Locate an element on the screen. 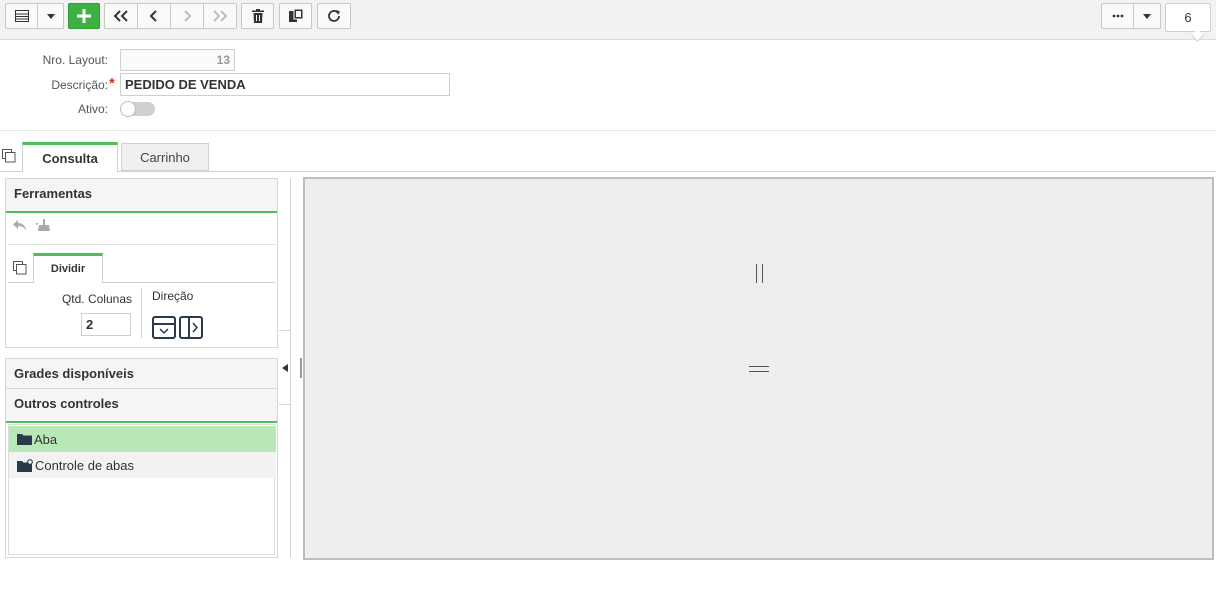  list-item-controle-de-abas: Controle de abas is located at coordinates (142, 465).